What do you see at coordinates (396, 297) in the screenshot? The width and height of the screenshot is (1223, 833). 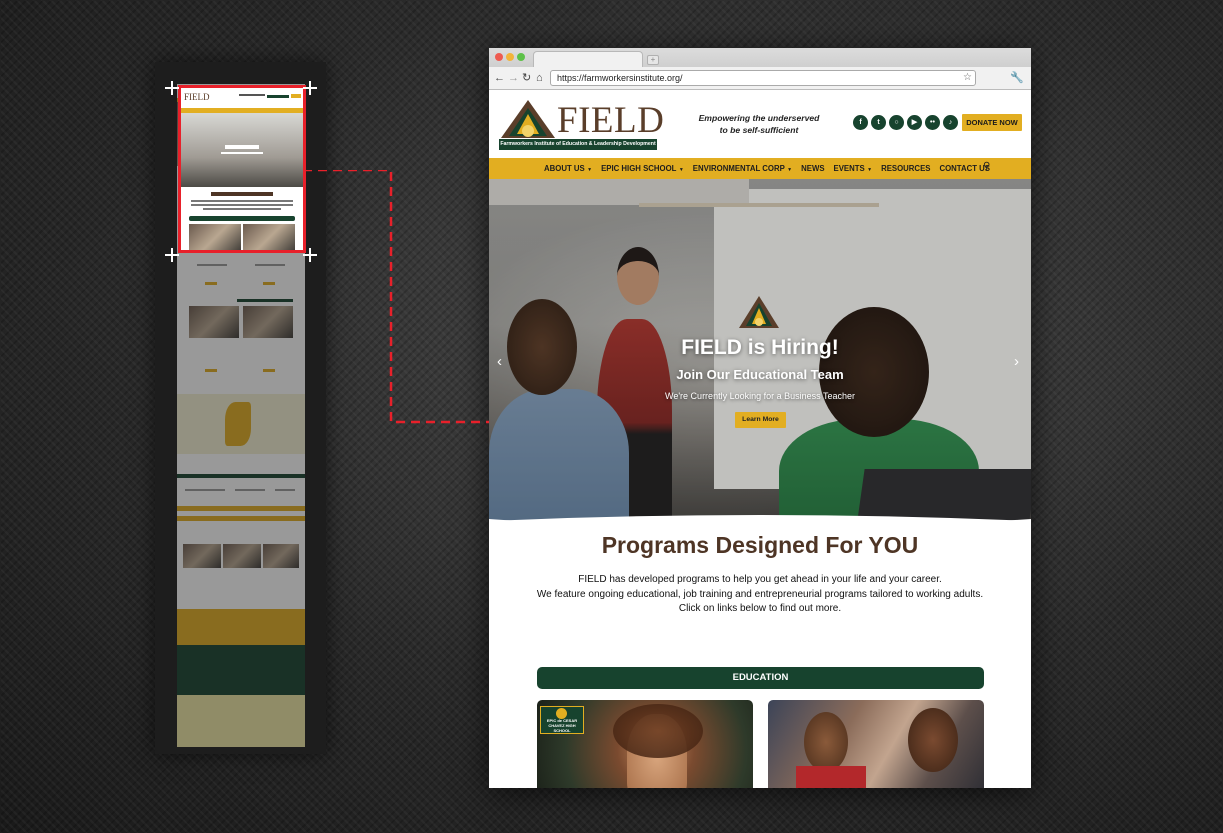 I see `zoom-connector-line` at bounding box center [396, 297].